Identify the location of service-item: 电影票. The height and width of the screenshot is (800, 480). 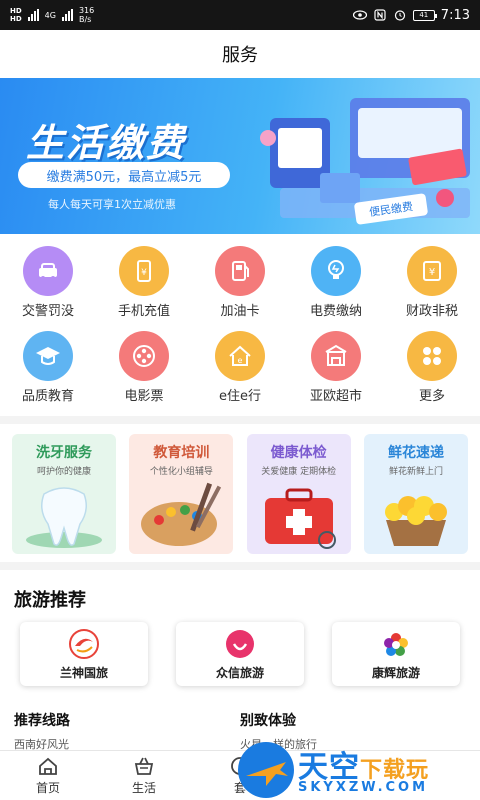
(144, 367).